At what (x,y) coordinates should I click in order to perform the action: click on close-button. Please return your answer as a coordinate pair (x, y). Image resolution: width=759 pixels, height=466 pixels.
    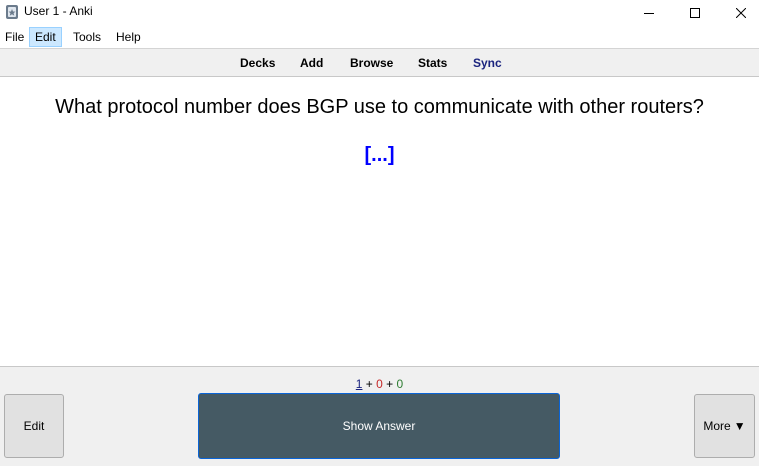
    Looking at the image, I should click on (738, 13).